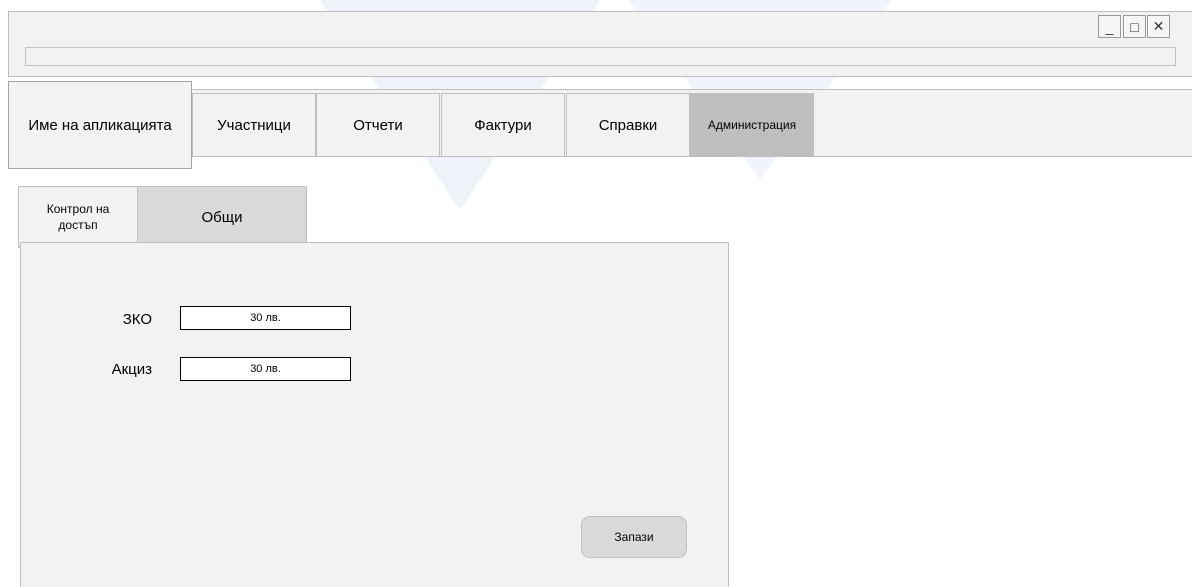 This screenshot has width=1192, height=587. I want to click on maximize-icon: □, so click(1134, 26).